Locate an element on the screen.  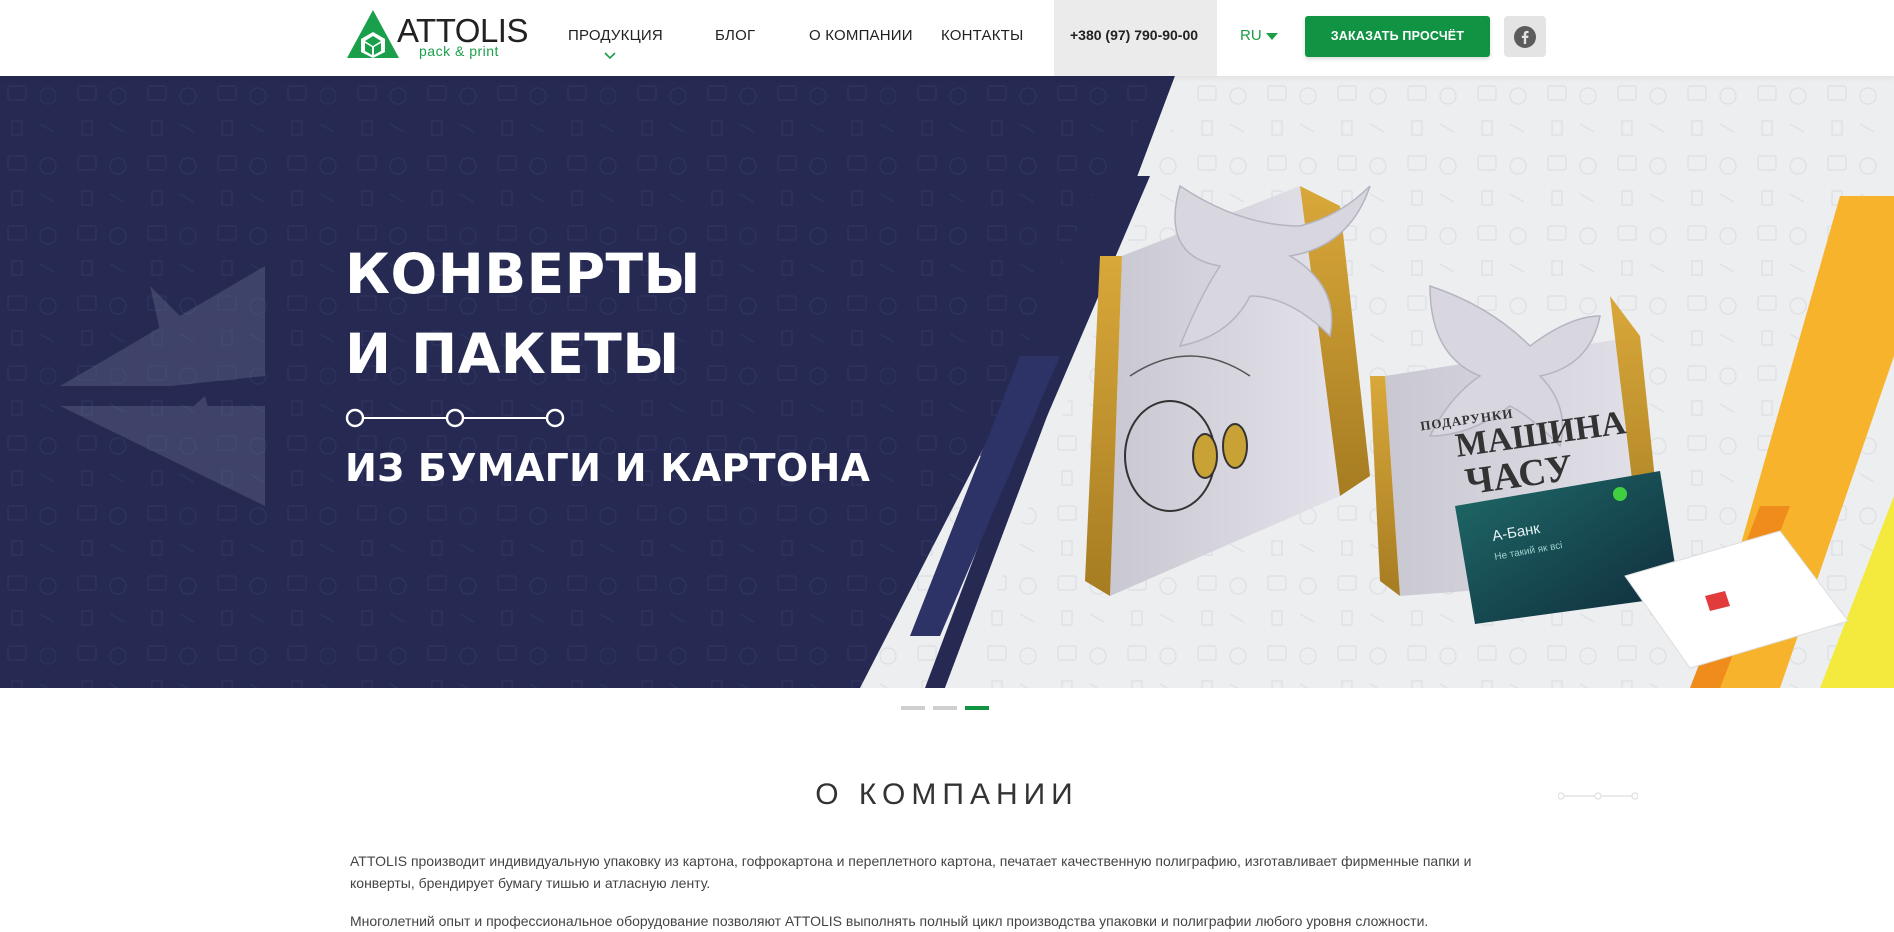
hero-title-line-2: И ПАКЕТЫ is located at coordinates (512, 354).